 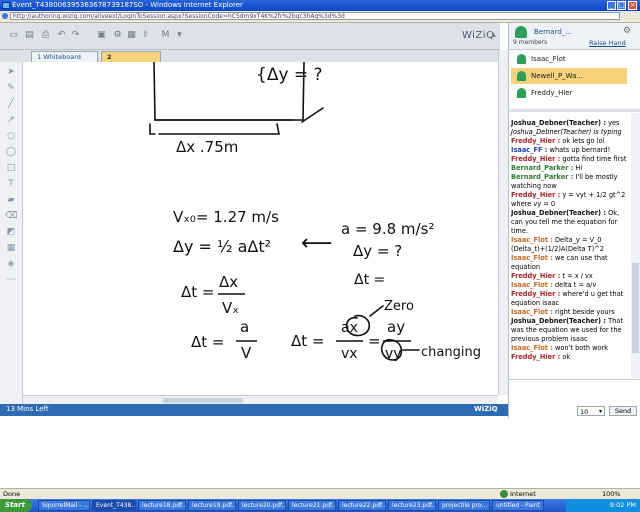 I want to click on wiziq-toolbar: ▭ ▤ ⎙ ↶ ↷ ▣ ⚙ ▦ ⇪ M ▾ WiZiQ ▴, so click(x=250, y=36).